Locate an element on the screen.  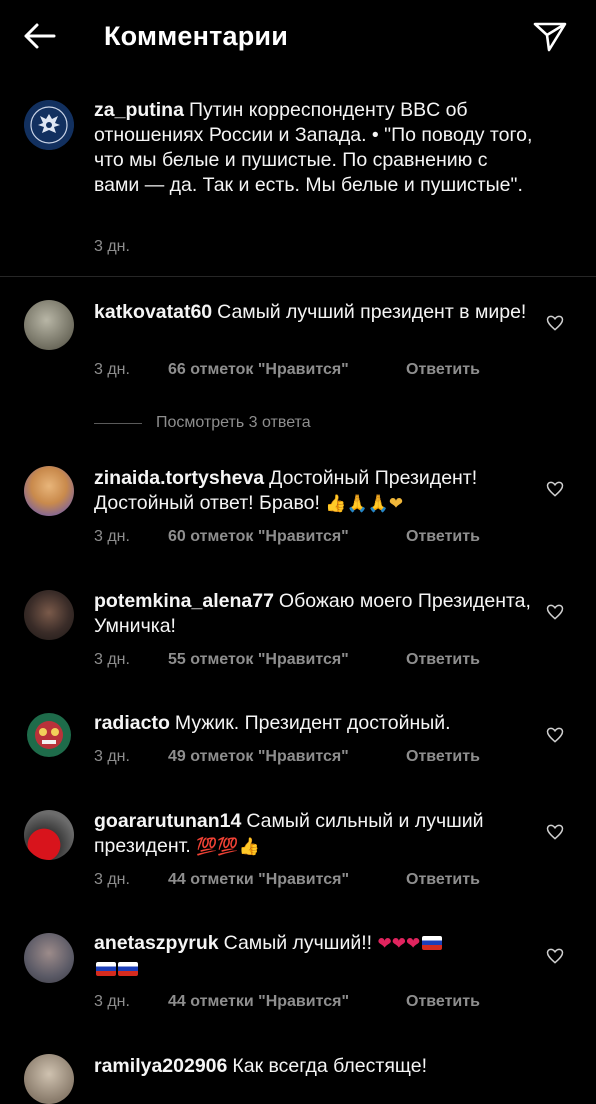
comment-meta: 3 дн. 55 отметок "Нравится" Ответить is located at coordinates (287, 660).